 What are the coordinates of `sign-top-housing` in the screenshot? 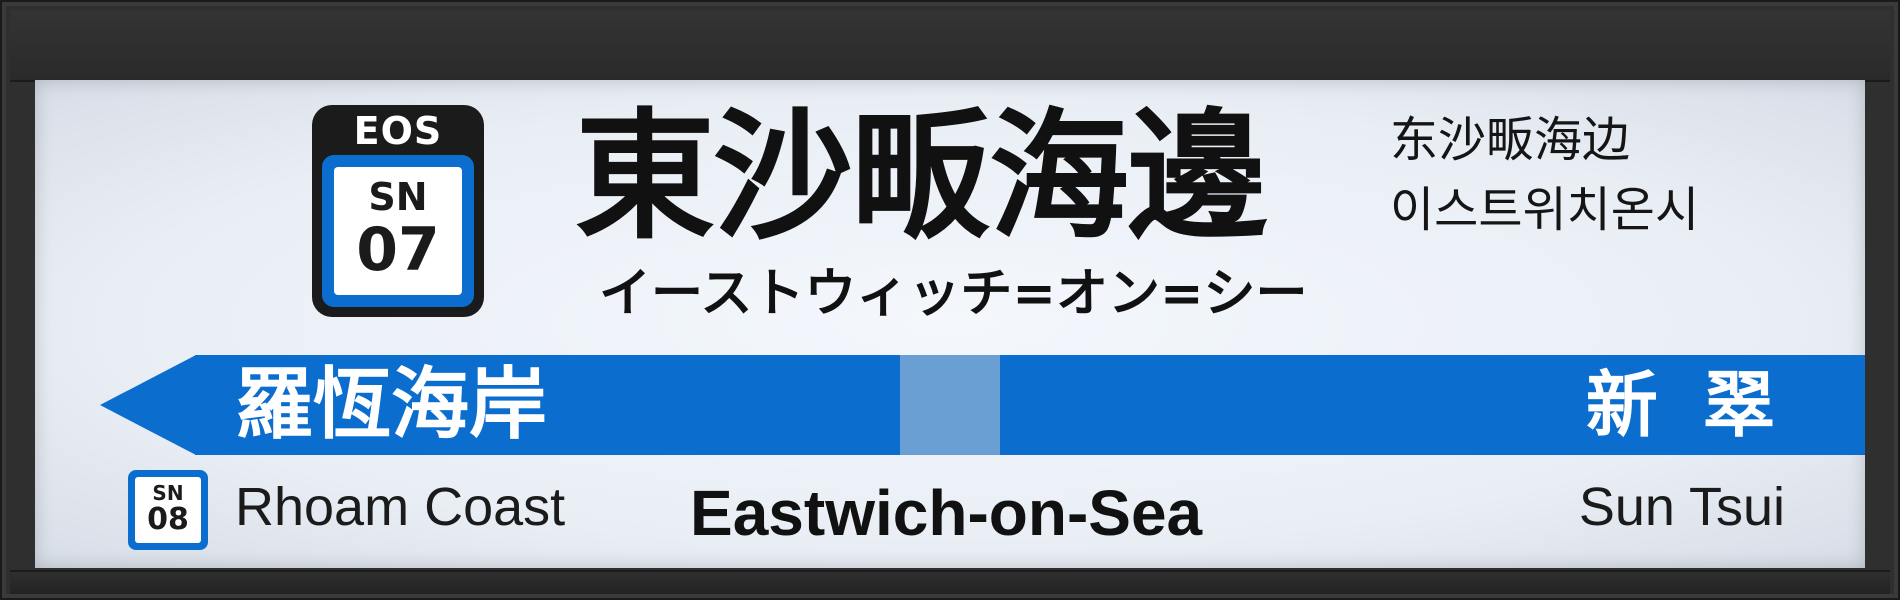 It's located at (950, 46).